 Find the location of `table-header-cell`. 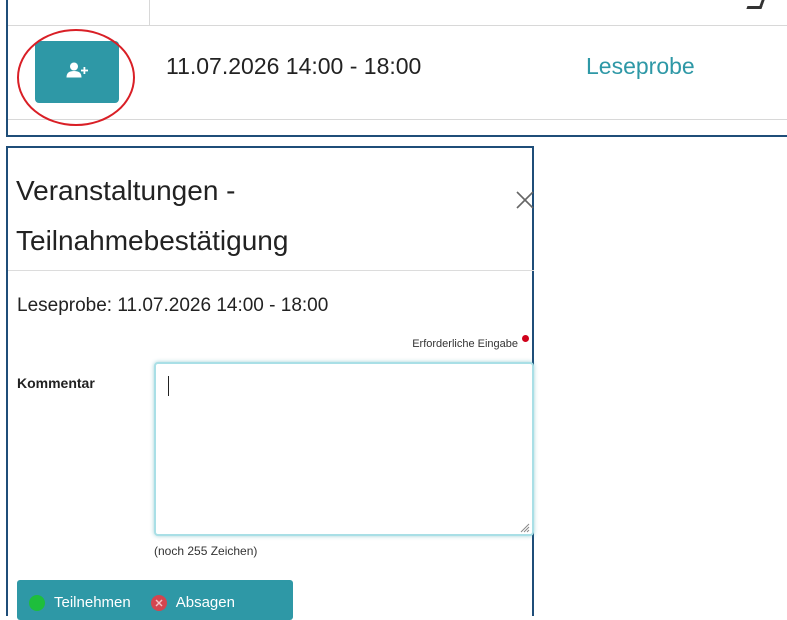

table-header-cell is located at coordinates (79, 13).